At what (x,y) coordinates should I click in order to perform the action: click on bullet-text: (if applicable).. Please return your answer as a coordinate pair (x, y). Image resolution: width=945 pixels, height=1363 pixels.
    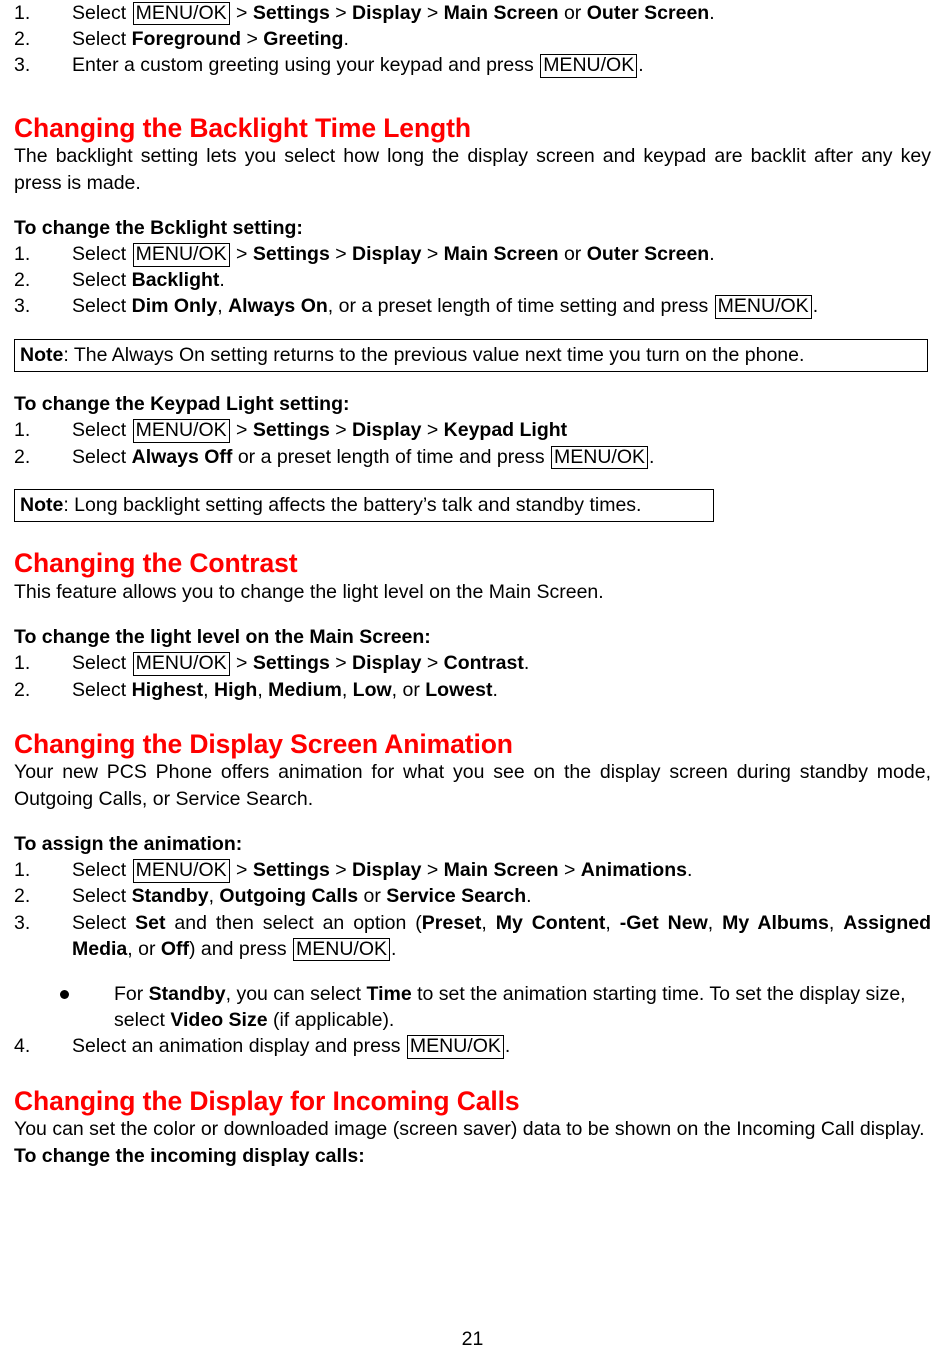
    Looking at the image, I should click on (331, 1020).